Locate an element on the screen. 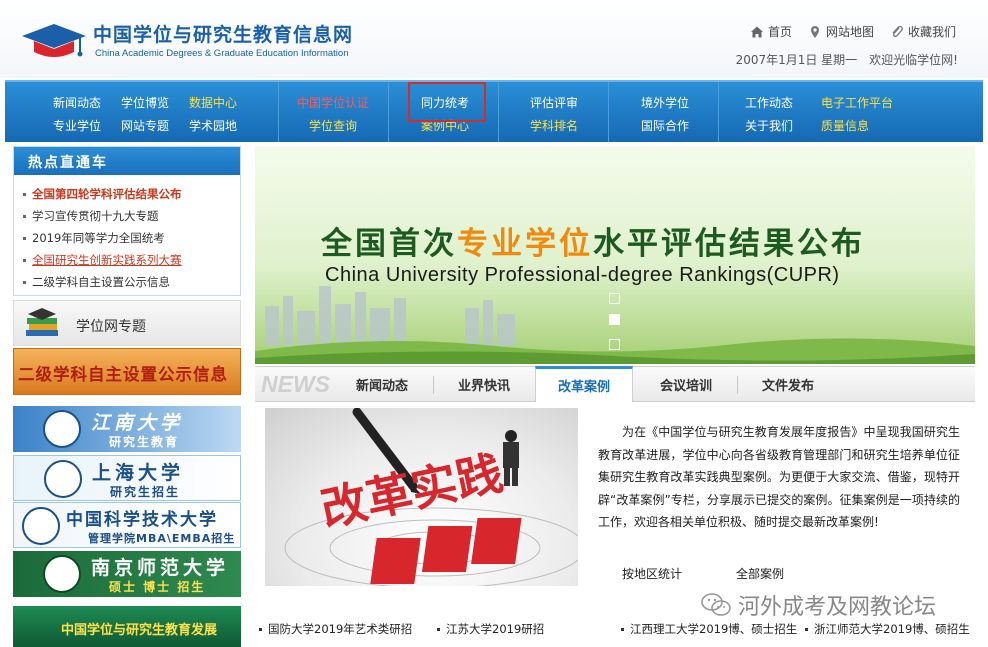 Image resolution: width=988 pixels, height=647 pixels. jiangnan-university-banner: 江南大学 研究生教育 is located at coordinates (127, 429).